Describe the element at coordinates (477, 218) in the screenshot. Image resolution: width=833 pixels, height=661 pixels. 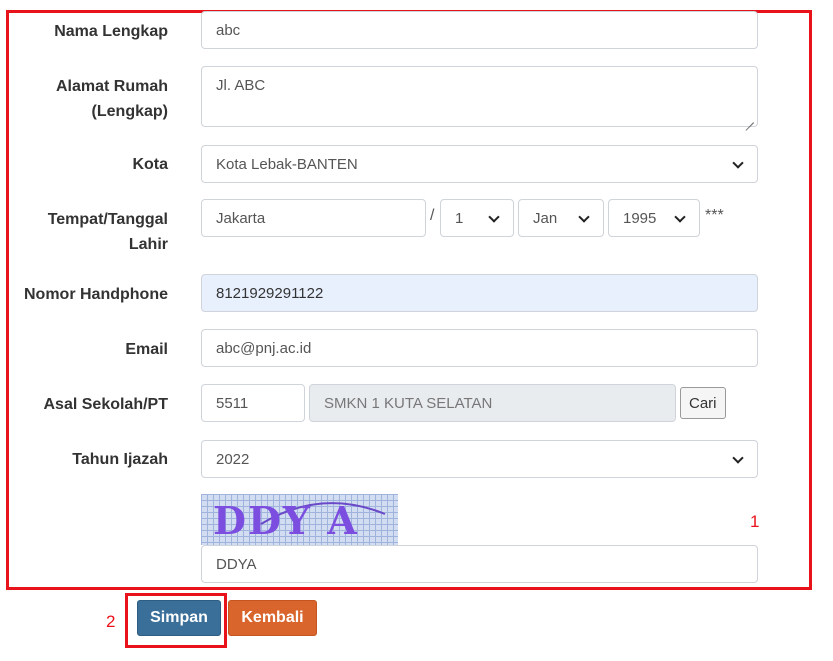
I see `tanggal-select: 1` at that location.